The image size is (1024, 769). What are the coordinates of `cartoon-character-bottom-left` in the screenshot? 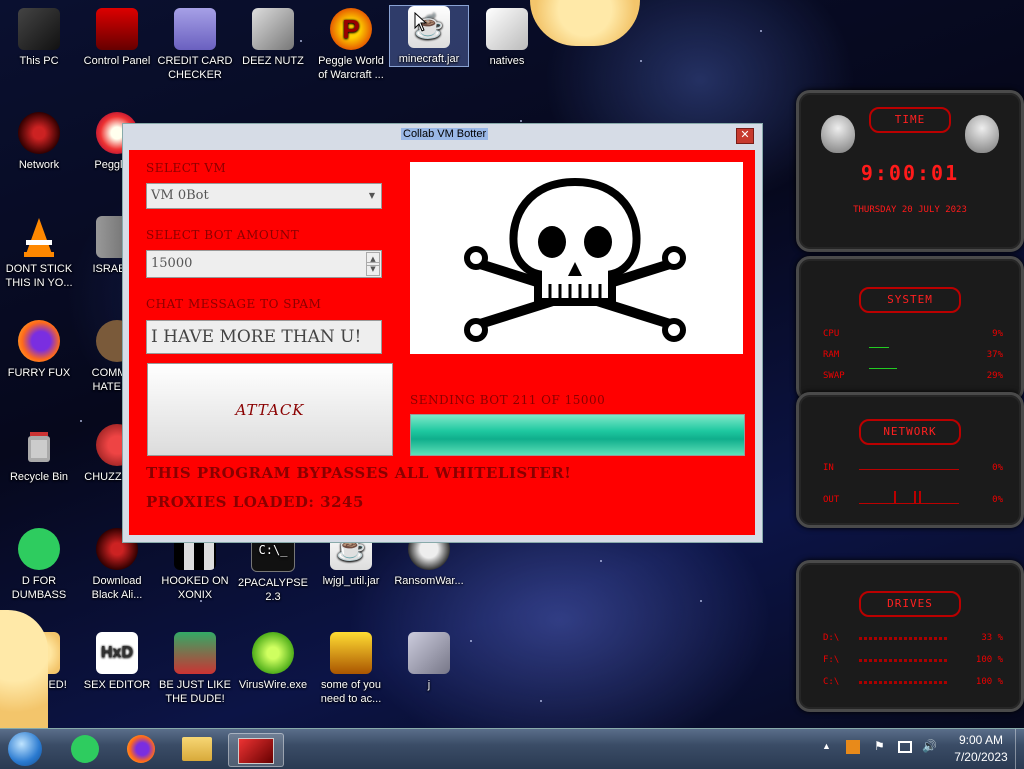 It's located at (24, 669).